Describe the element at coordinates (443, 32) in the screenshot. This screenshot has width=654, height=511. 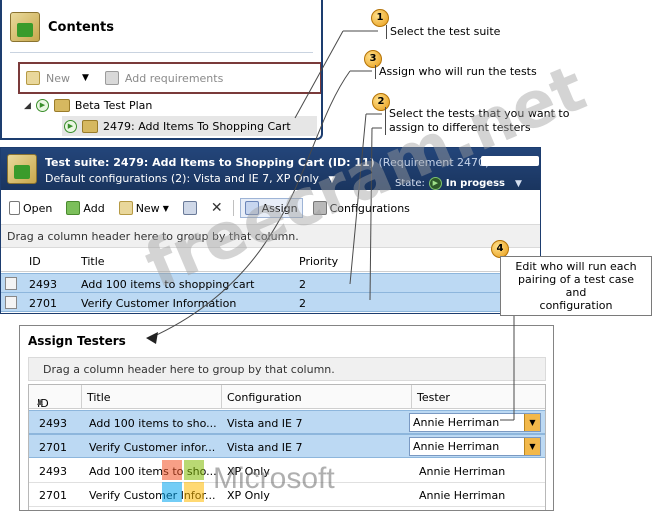
I see `callout-1-text: Select the test suite` at that location.